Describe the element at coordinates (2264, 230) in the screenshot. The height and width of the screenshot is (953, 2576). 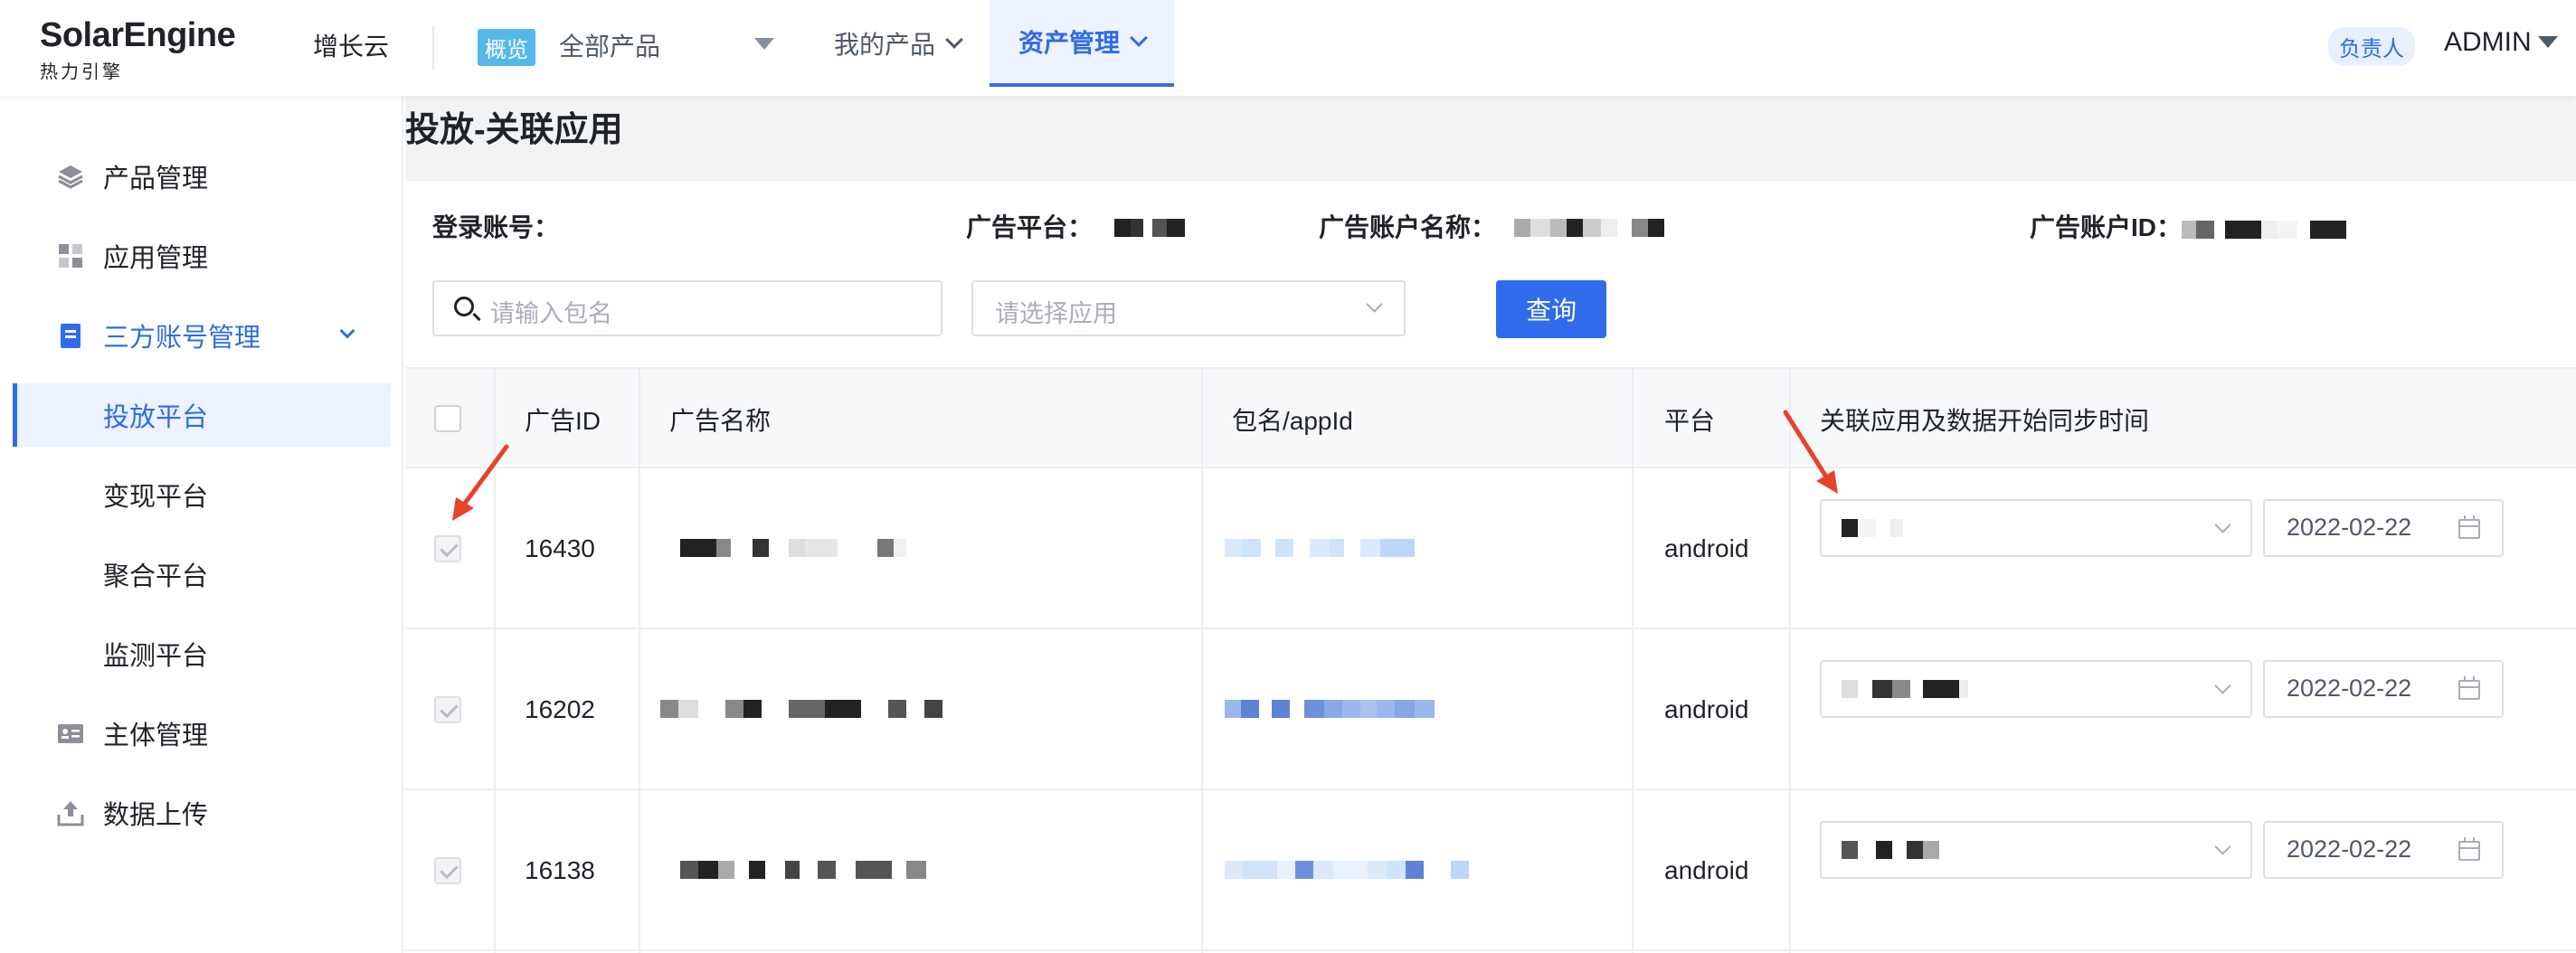
I see `ad-account-id-value-redacted` at that location.